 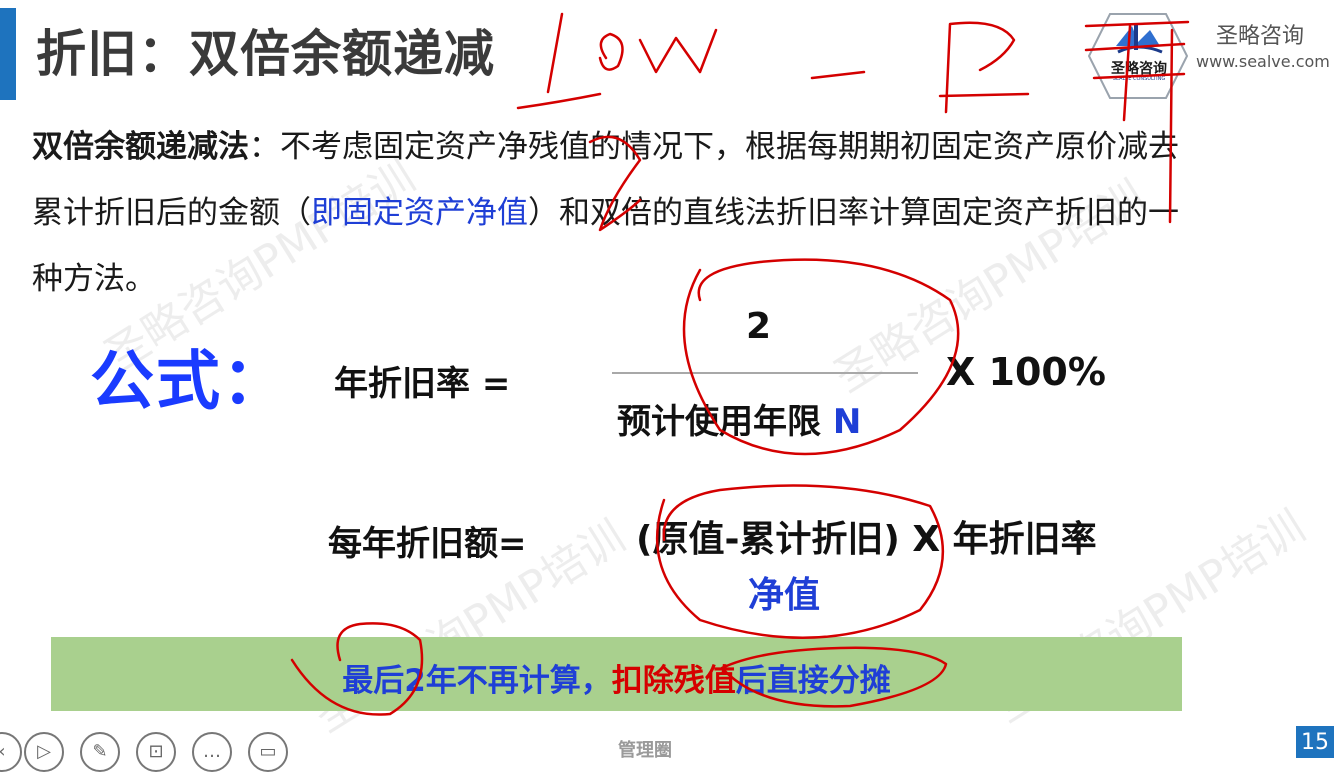 I want to click on amount-note: 净值, so click(x=784, y=595).